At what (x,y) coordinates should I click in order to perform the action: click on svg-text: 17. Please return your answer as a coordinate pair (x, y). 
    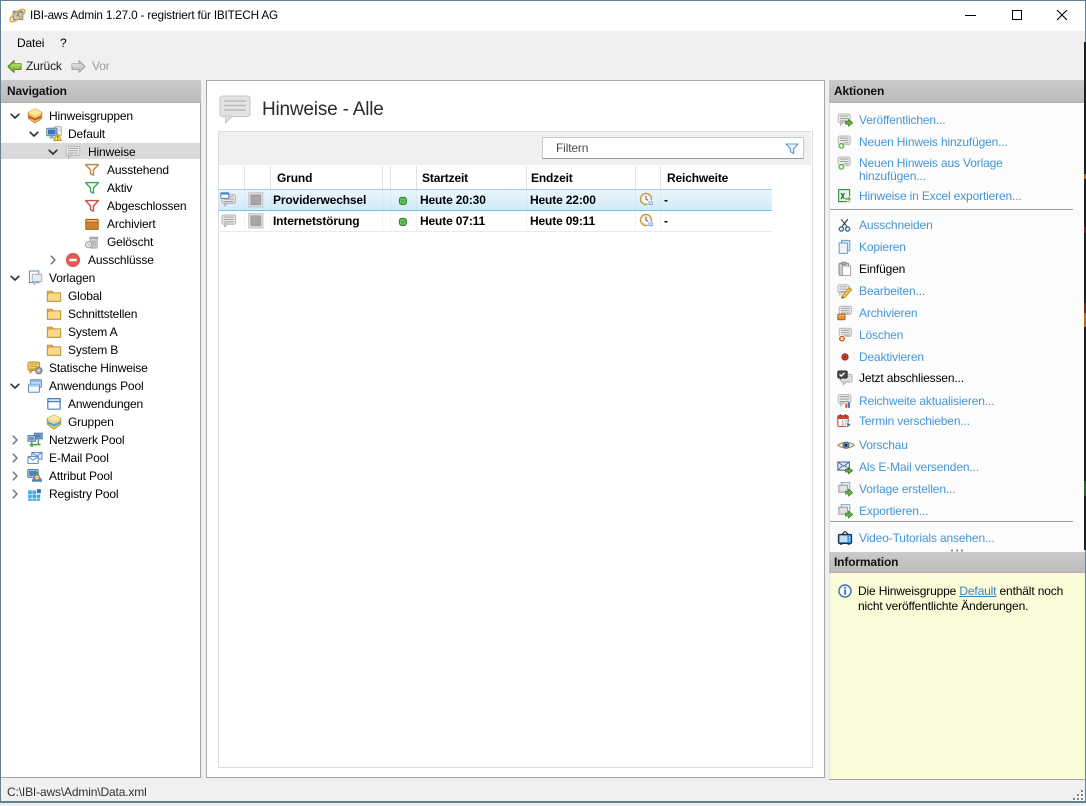
    Looking at the image, I should click on (844, 423).